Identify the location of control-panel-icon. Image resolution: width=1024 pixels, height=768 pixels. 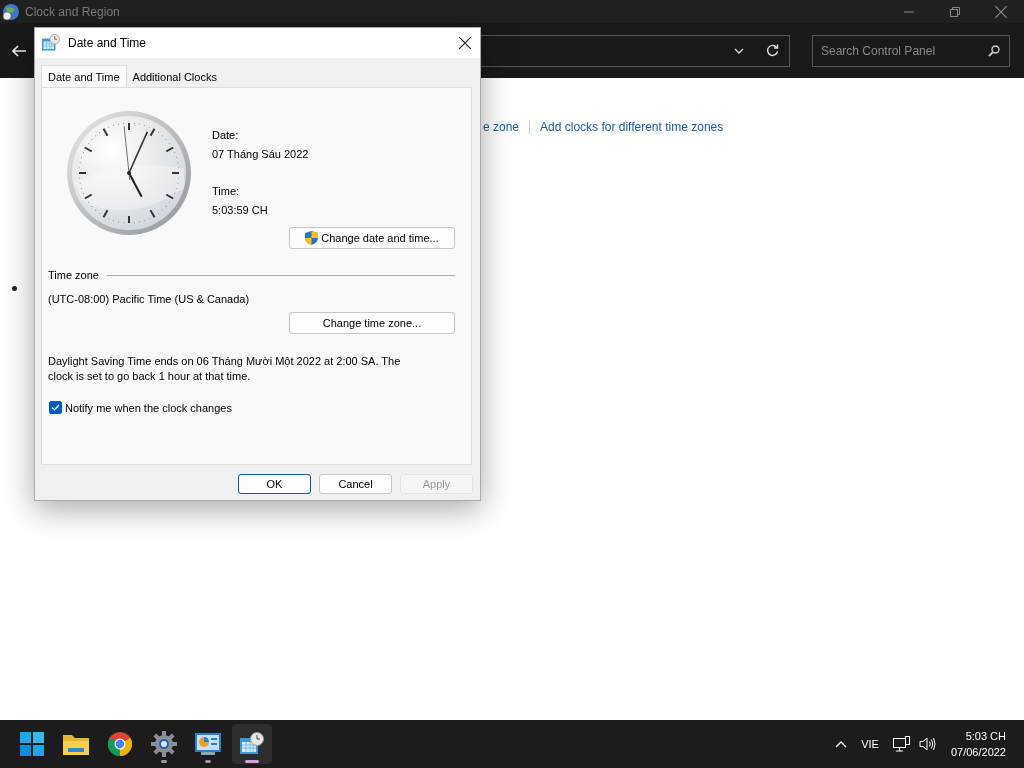
(208, 744).